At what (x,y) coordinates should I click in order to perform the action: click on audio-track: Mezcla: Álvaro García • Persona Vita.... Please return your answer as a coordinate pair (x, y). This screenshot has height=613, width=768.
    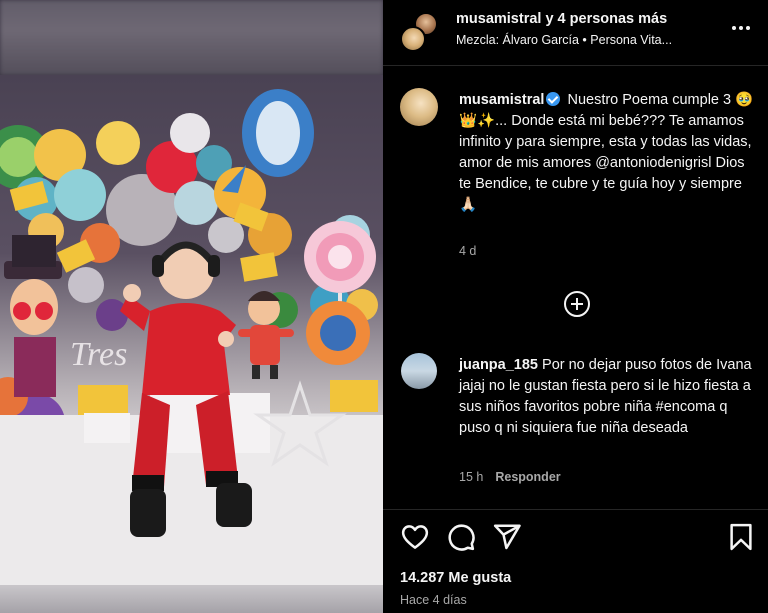
    Looking at the image, I should click on (564, 40).